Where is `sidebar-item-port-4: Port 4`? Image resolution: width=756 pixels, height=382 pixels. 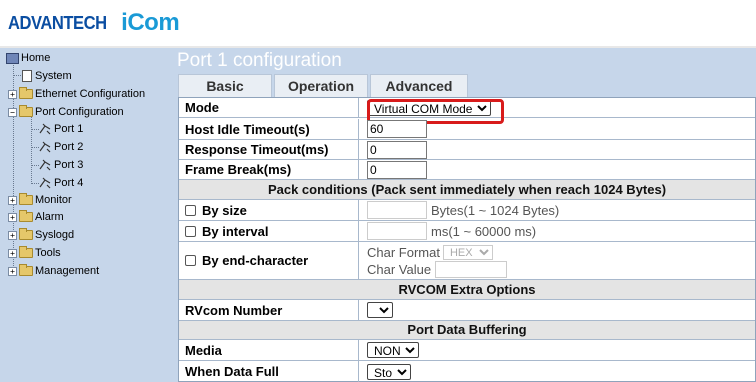
sidebar-item-port-4: Port 4 is located at coordinates (60, 183).